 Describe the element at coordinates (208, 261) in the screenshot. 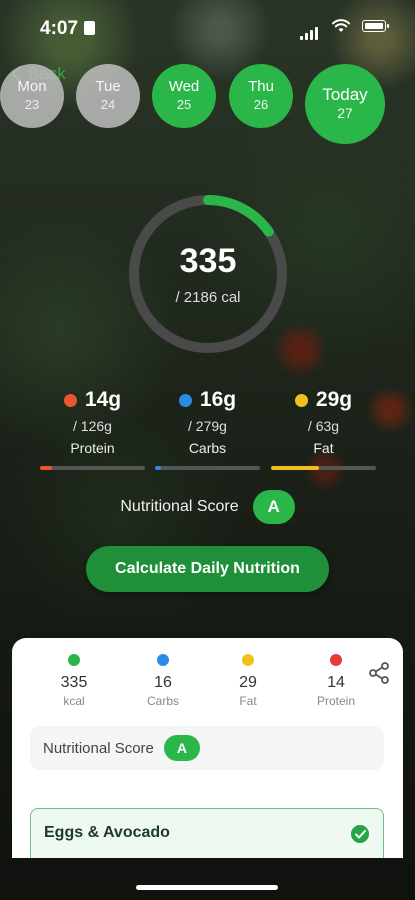

I see `calories-consumed: 335` at that location.